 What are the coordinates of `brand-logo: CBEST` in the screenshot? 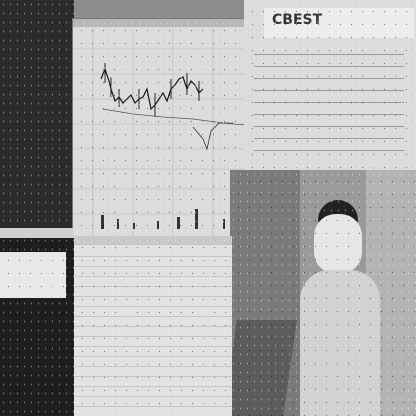 It's located at (297, 20).